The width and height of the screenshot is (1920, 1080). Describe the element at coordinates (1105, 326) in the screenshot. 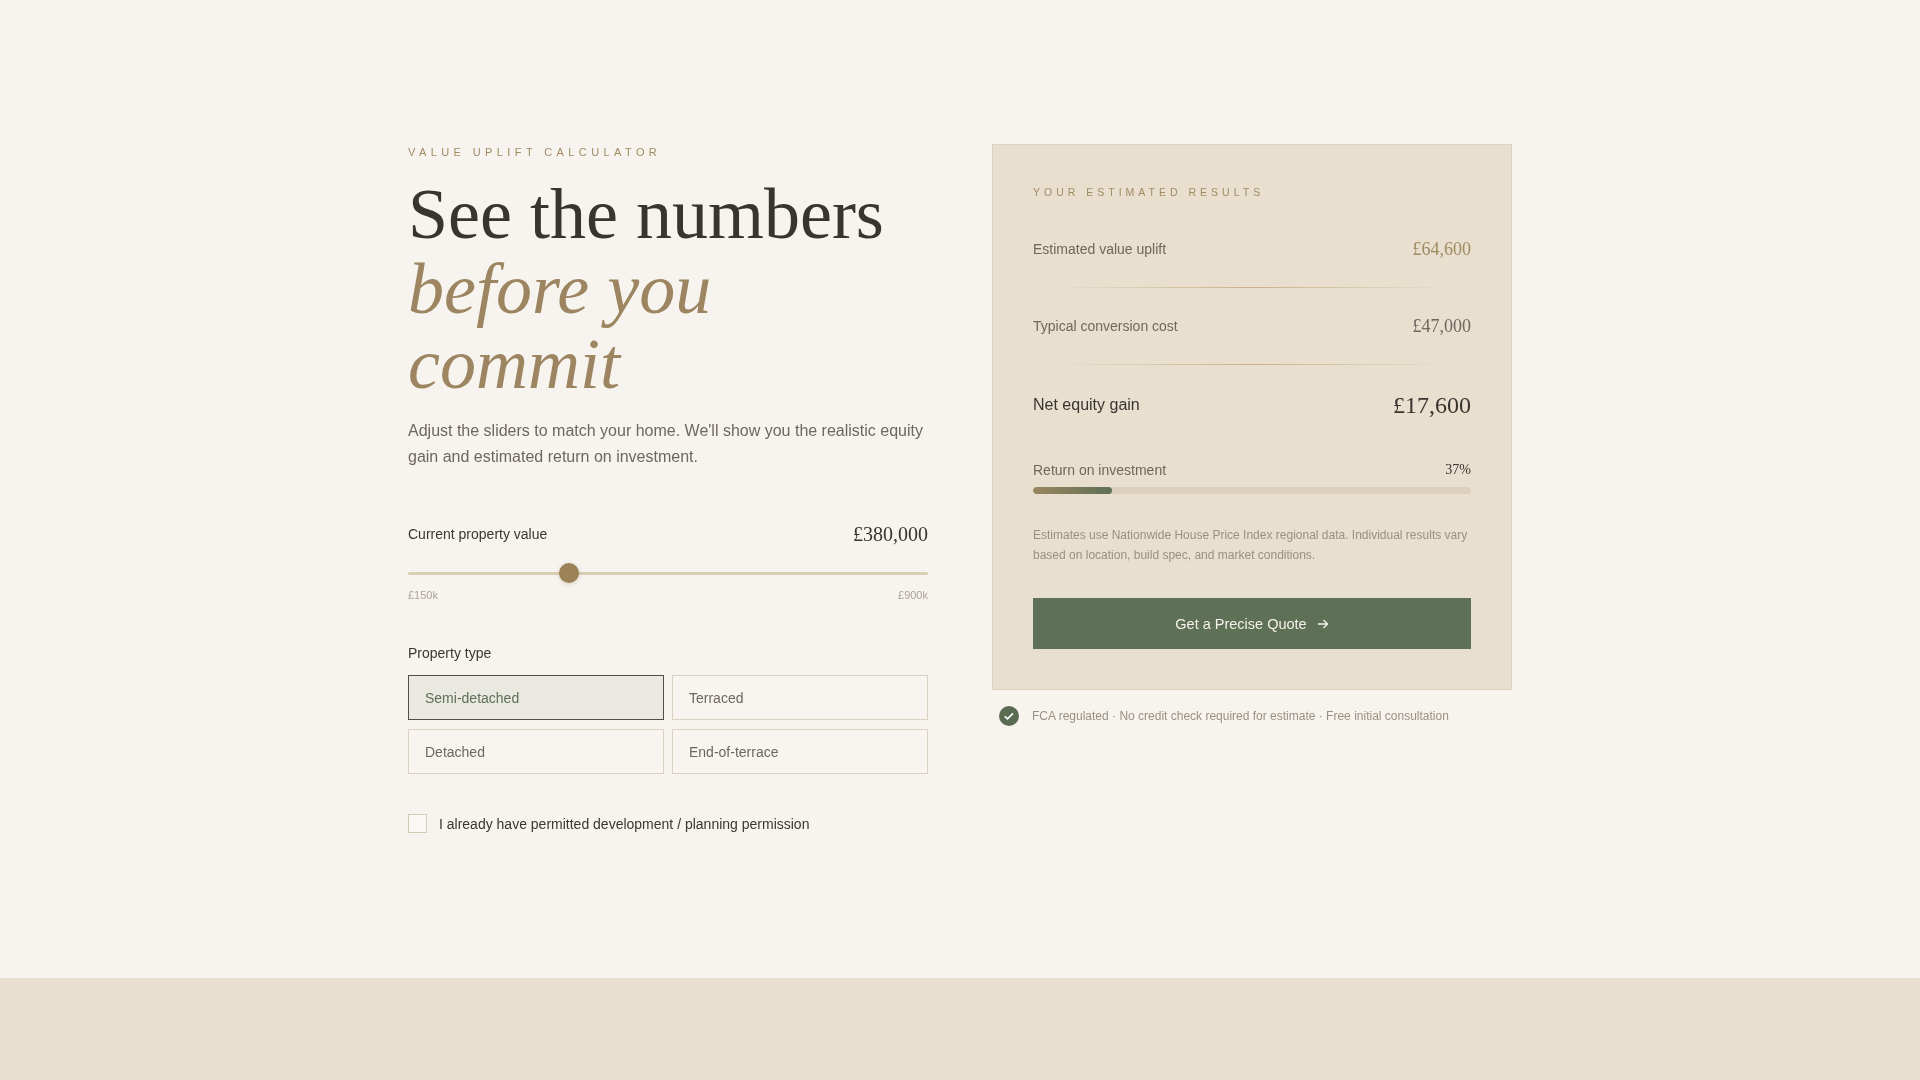

I see `result-label: Typical conversion cost` at that location.